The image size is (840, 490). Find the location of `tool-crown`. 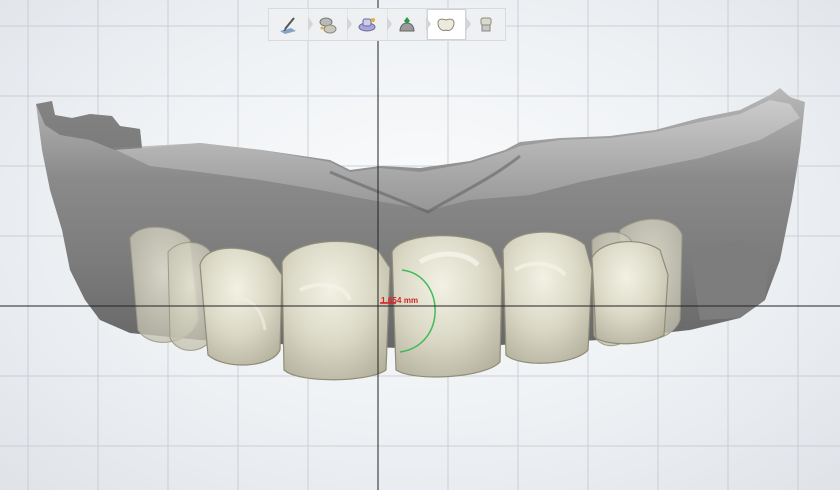

tool-crown is located at coordinates (449, 24).